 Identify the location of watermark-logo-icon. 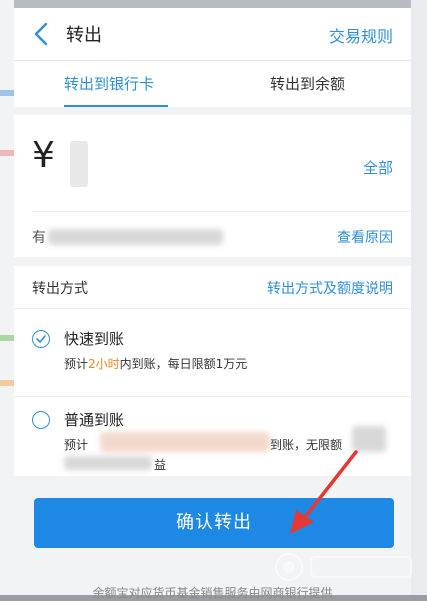
(343, 567).